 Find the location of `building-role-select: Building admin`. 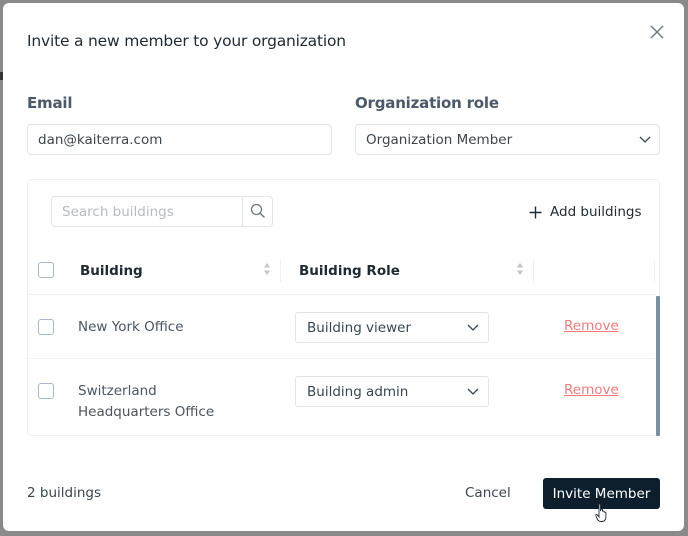

building-role-select: Building admin is located at coordinates (392, 391).